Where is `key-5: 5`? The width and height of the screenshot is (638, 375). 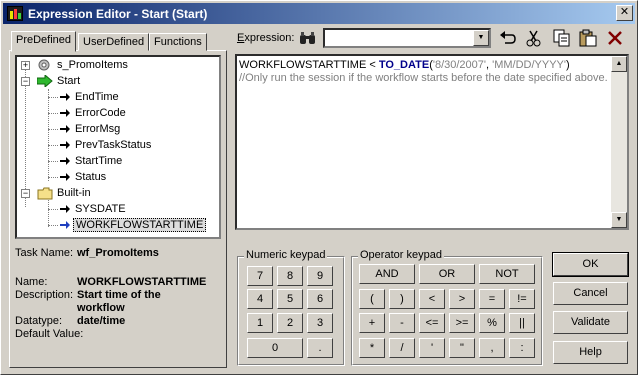
key-5: 5 is located at coordinates (290, 299).